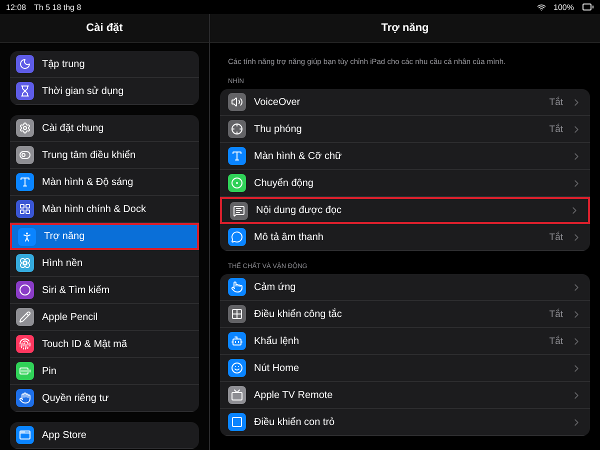 Image resolution: width=600 pixels, height=450 pixels. What do you see at coordinates (104, 91) in the screenshot?
I see `sidebar-item: Thời gian sử dụng` at bounding box center [104, 91].